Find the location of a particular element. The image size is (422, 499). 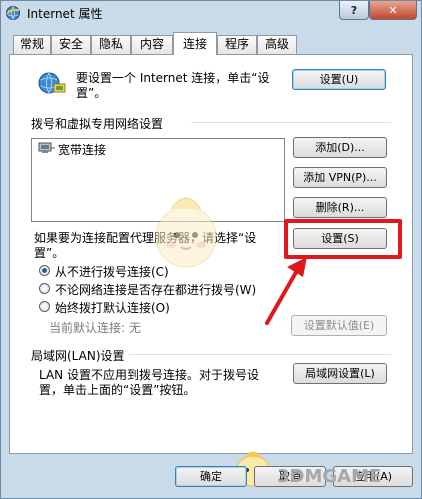

tab-general: 常规 is located at coordinates (32, 44).